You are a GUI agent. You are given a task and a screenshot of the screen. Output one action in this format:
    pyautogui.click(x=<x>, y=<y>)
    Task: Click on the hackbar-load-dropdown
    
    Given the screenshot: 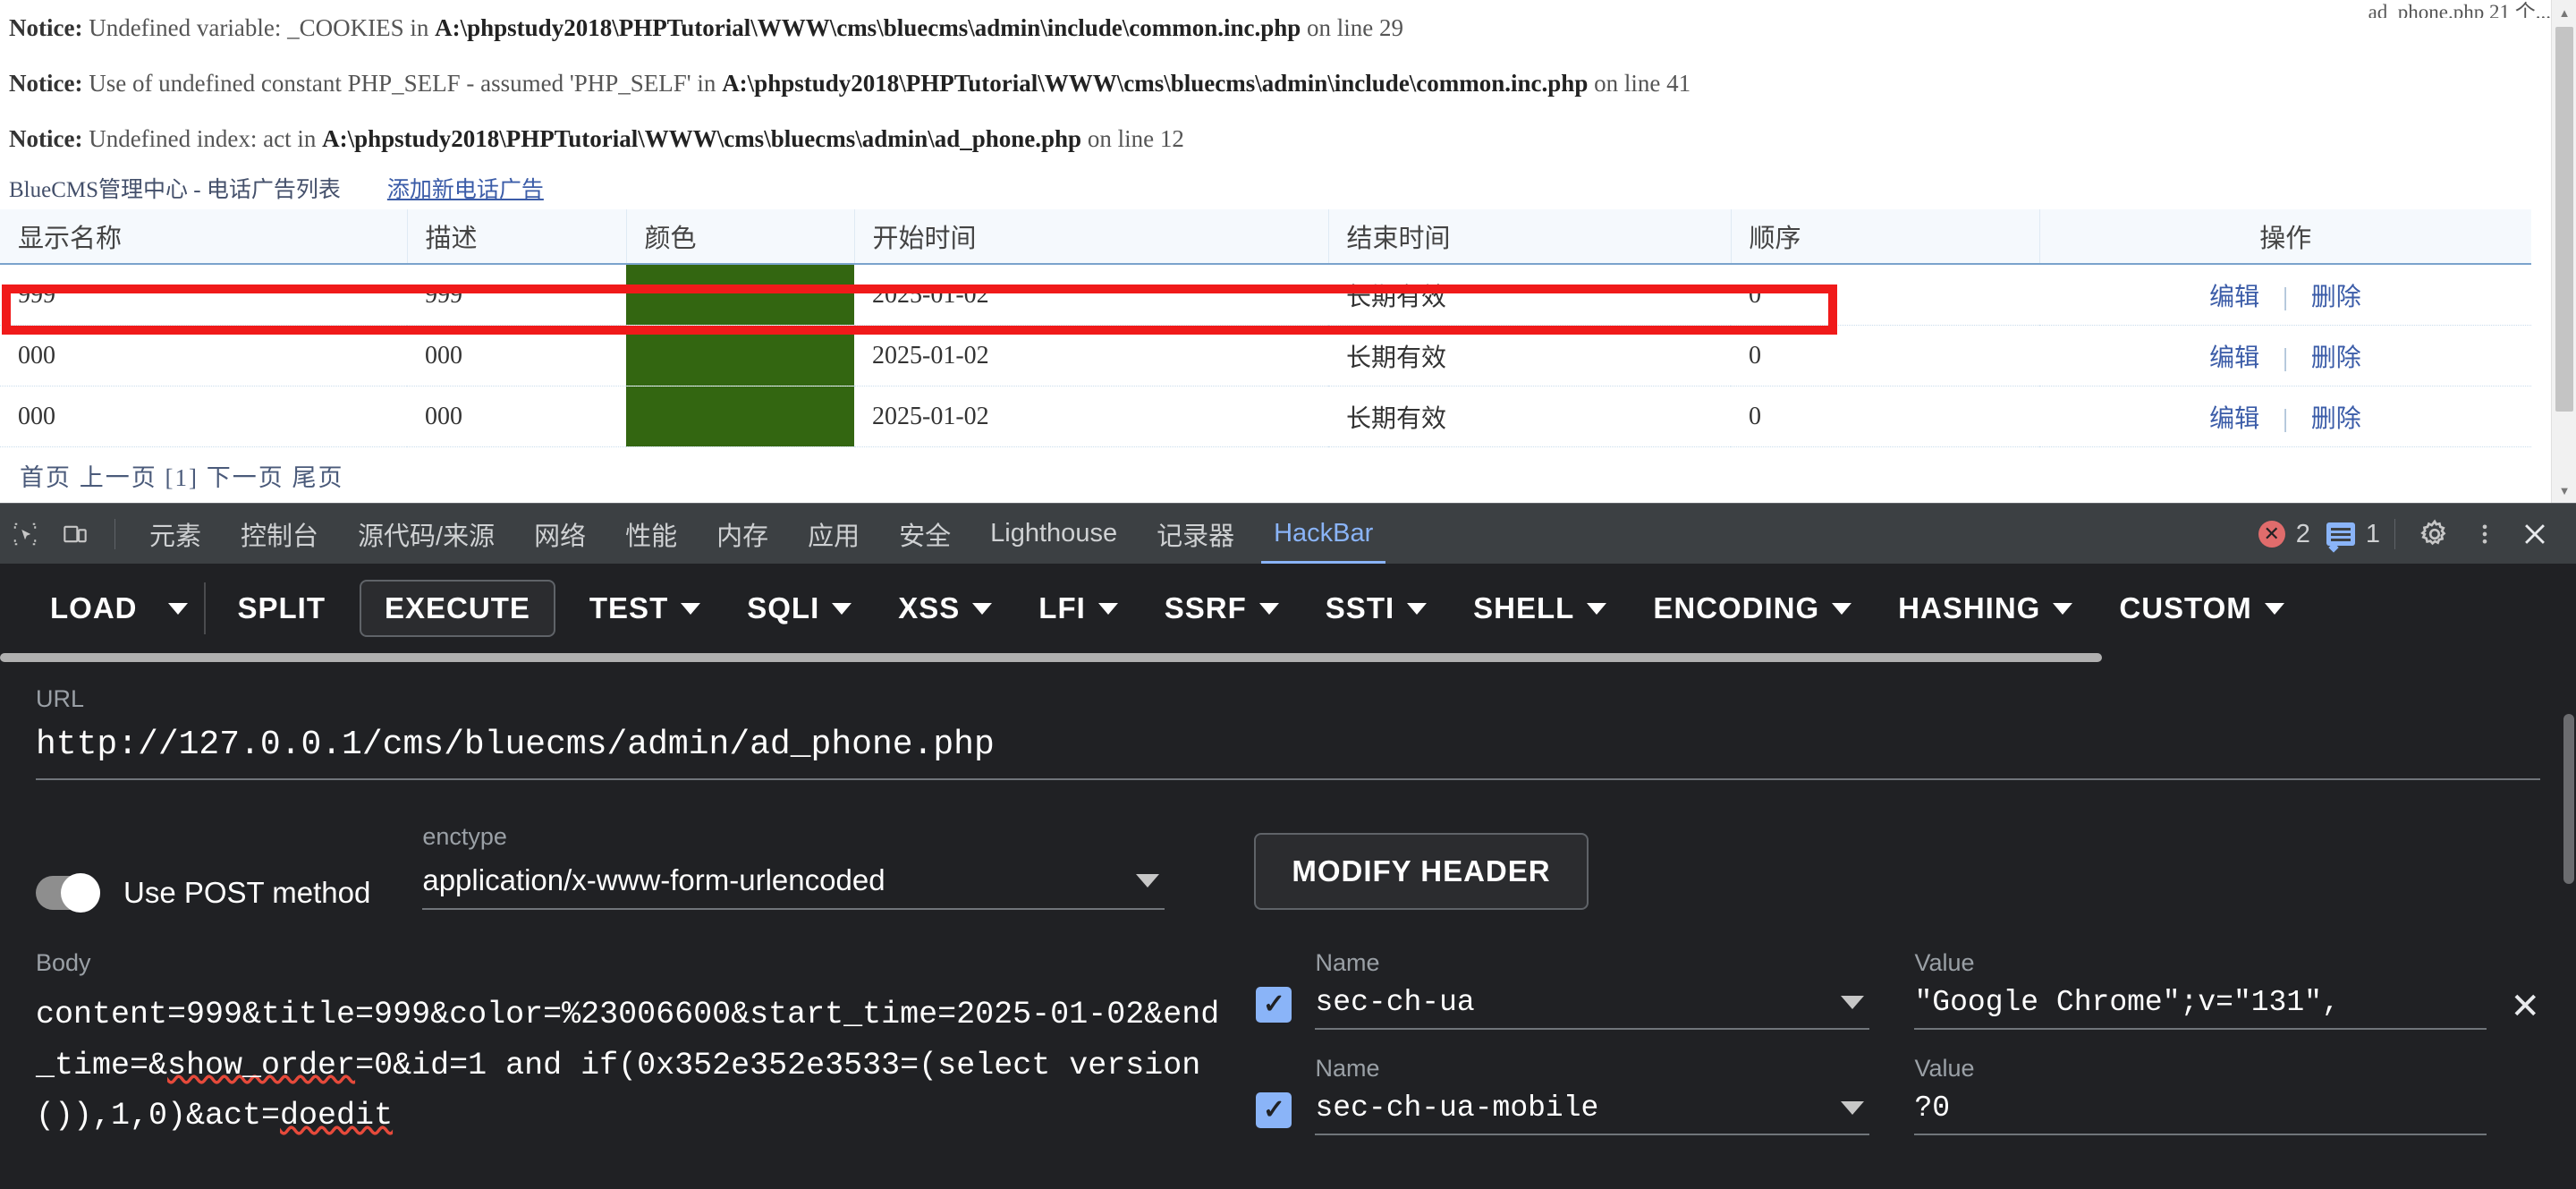 What is the action you would take?
    pyautogui.click(x=178, y=608)
    